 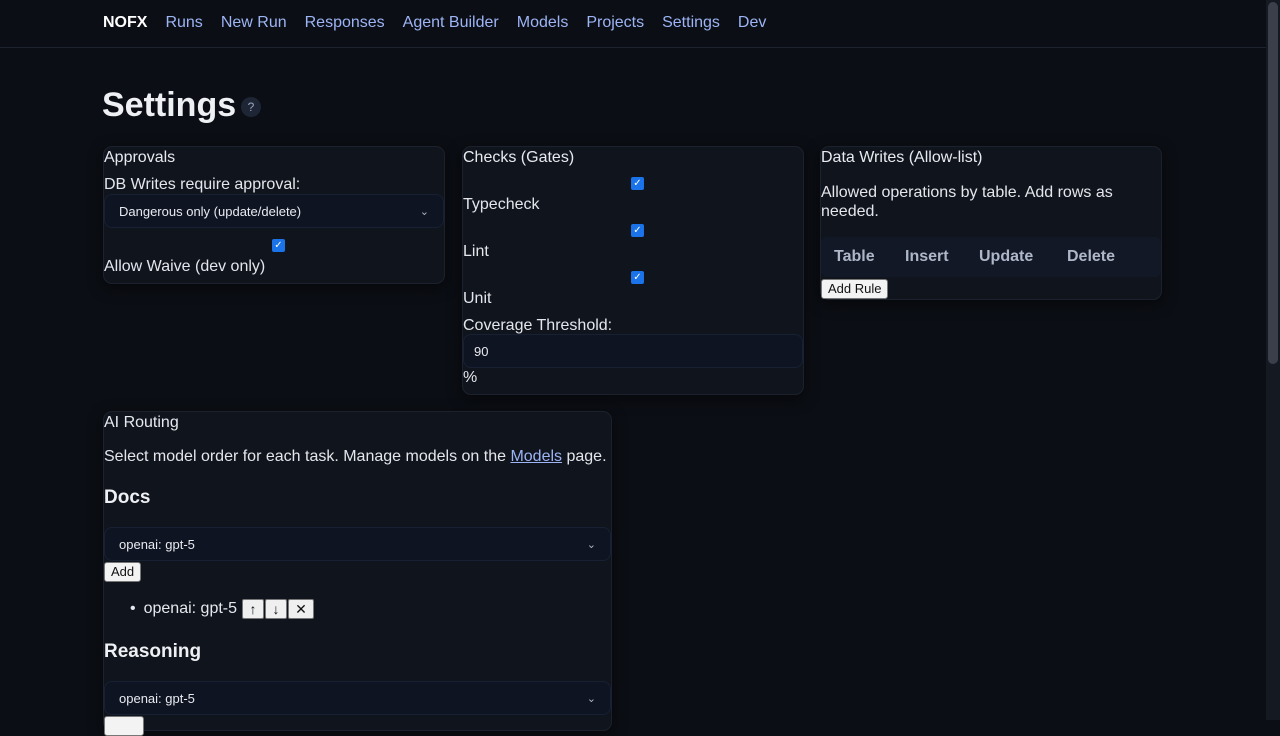 What do you see at coordinates (536, 456) in the screenshot?
I see `models-link: Models` at bounding box center [536, 456].